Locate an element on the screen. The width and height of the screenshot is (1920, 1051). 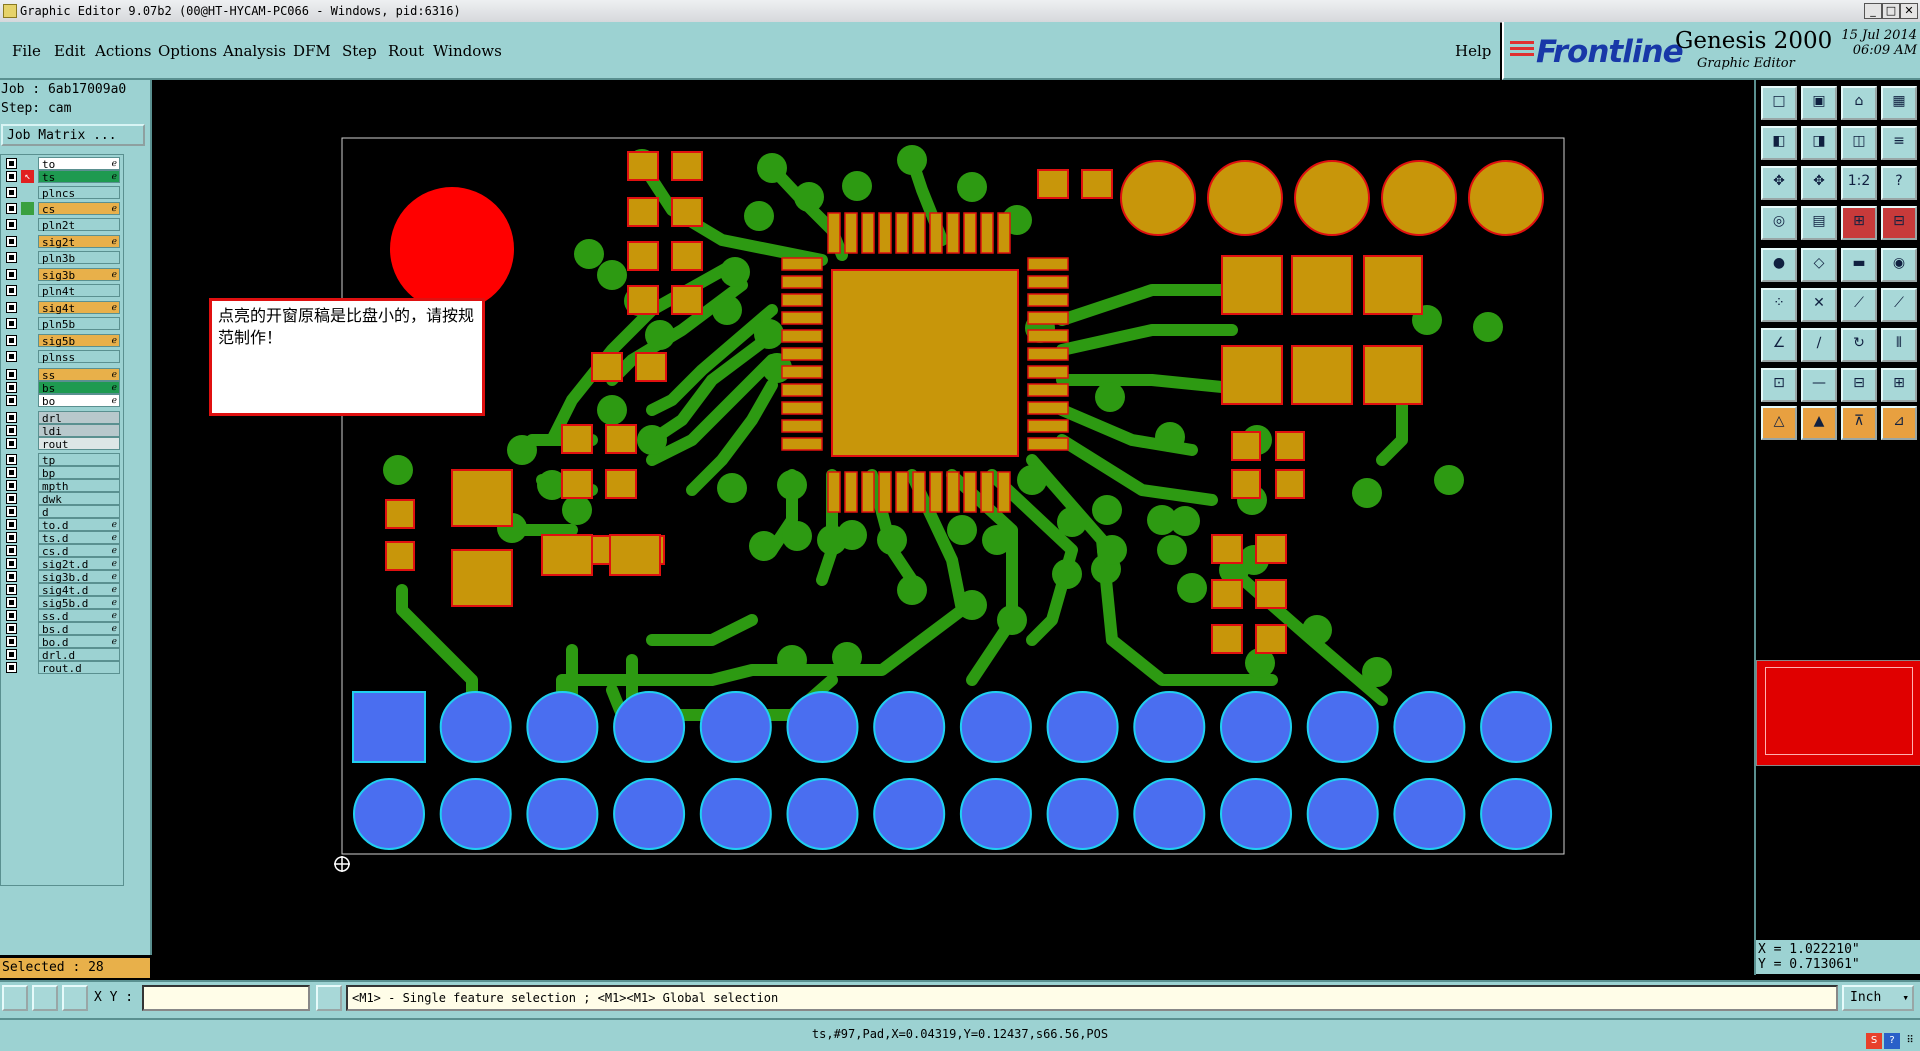
tool-button-34: ▲ is located at coordinates (1819, 423).